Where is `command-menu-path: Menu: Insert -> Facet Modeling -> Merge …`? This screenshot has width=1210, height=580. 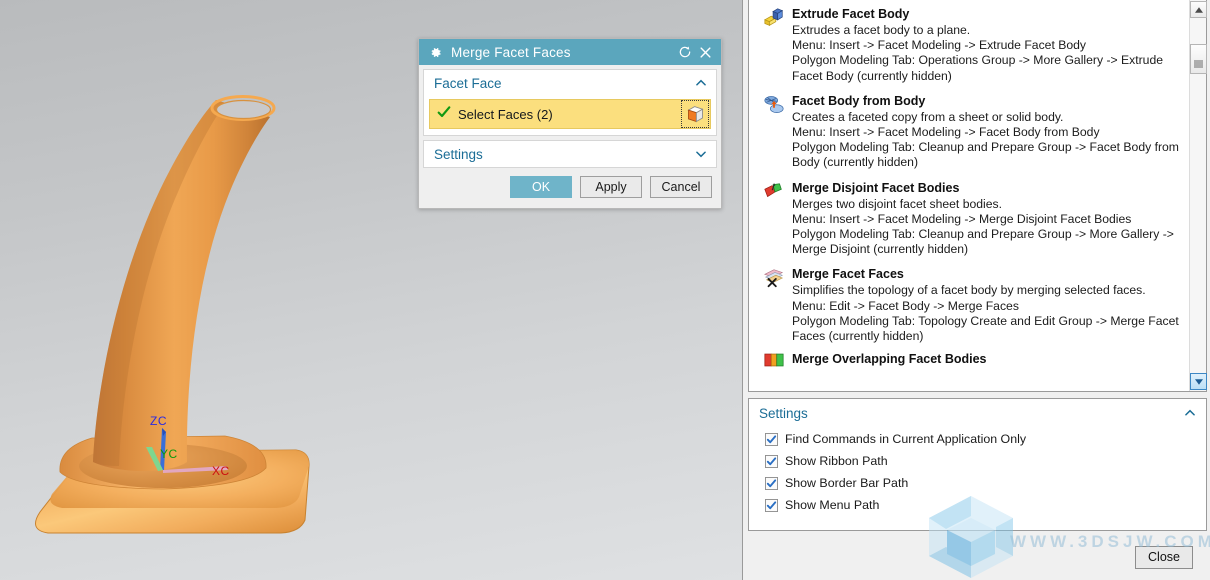
command-menu-path: Menu: Insert -> Facet Modeling -> Merge … is located at coordinates (962, 218).